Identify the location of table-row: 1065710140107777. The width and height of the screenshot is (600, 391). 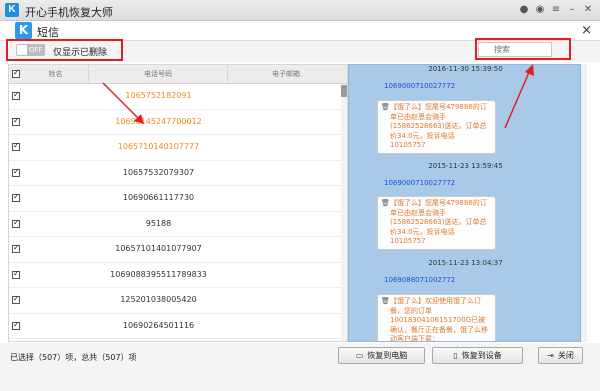
(178, 148).